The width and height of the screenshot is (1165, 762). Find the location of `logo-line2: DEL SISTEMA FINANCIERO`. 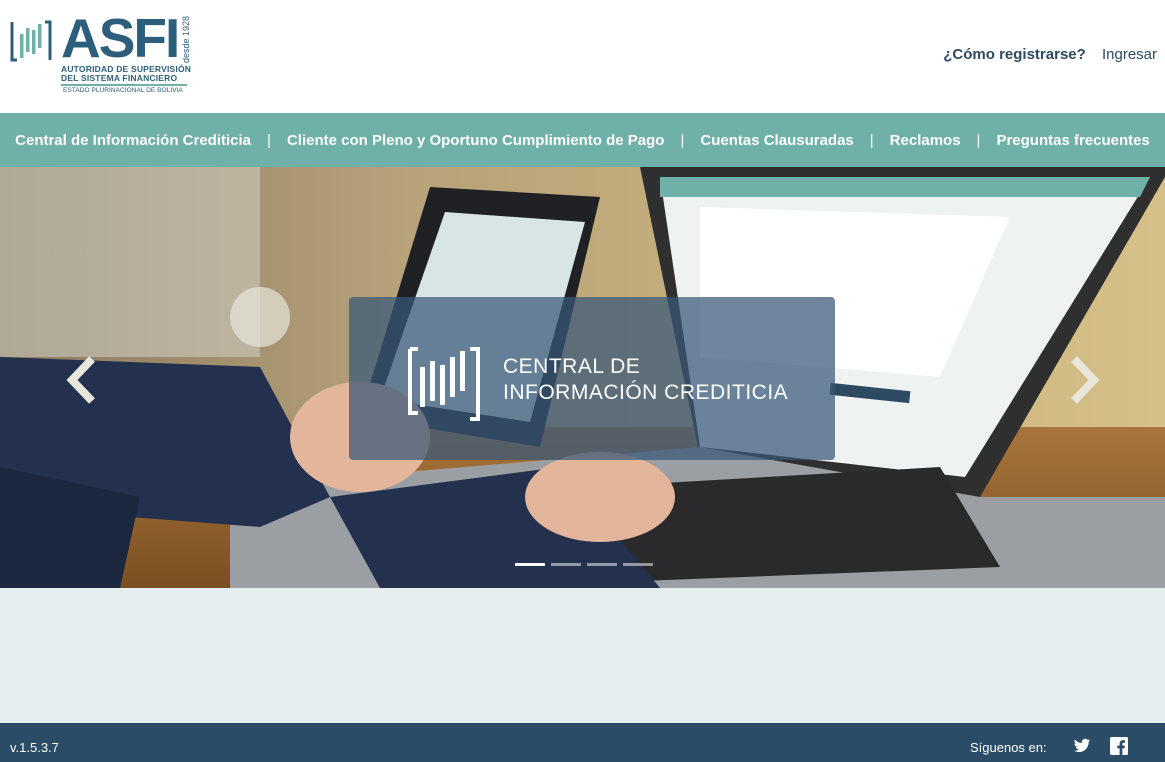

logo-line2: DEL SISTEMA FINANCIERO is located at coordinates (119, 78).